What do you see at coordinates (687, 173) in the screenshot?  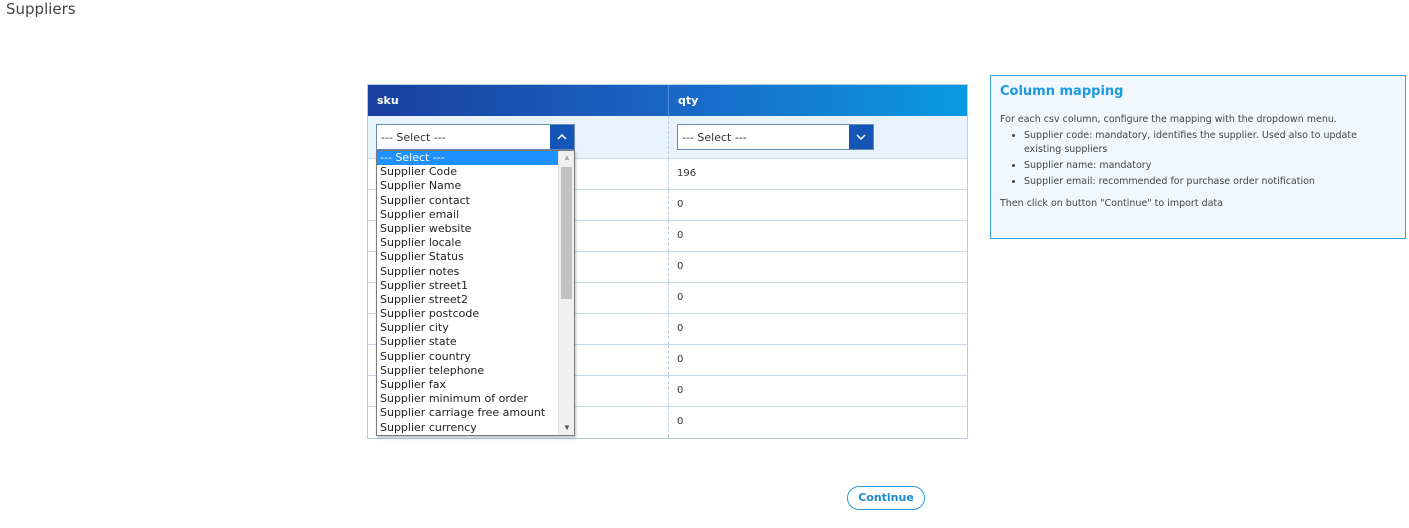 I see `qty-cell: 196` at bounding box center [687, 173].